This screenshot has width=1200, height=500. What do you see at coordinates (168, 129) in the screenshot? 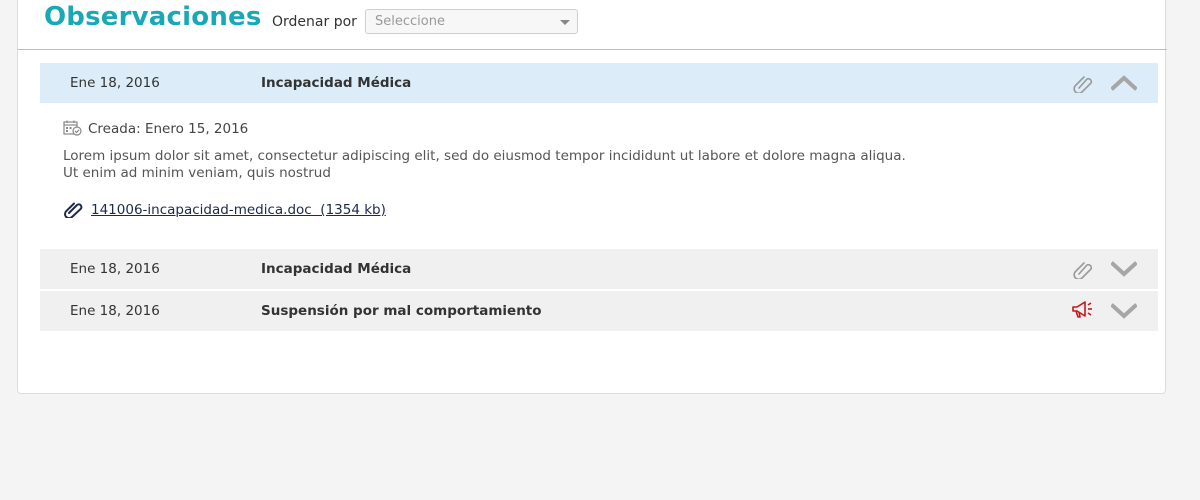
I see `created-text: Creada: Enero 15, 2016` at bounding box center [168, 129].